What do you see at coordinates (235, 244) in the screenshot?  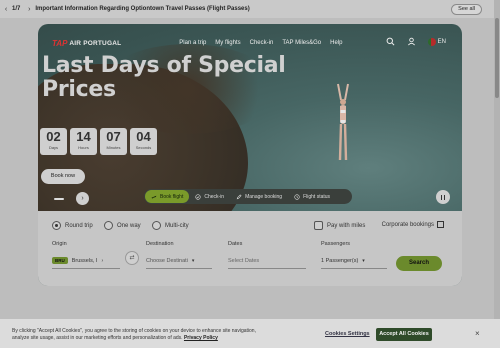 I see `dates-label: Dates` at bounding box center [235, 244].